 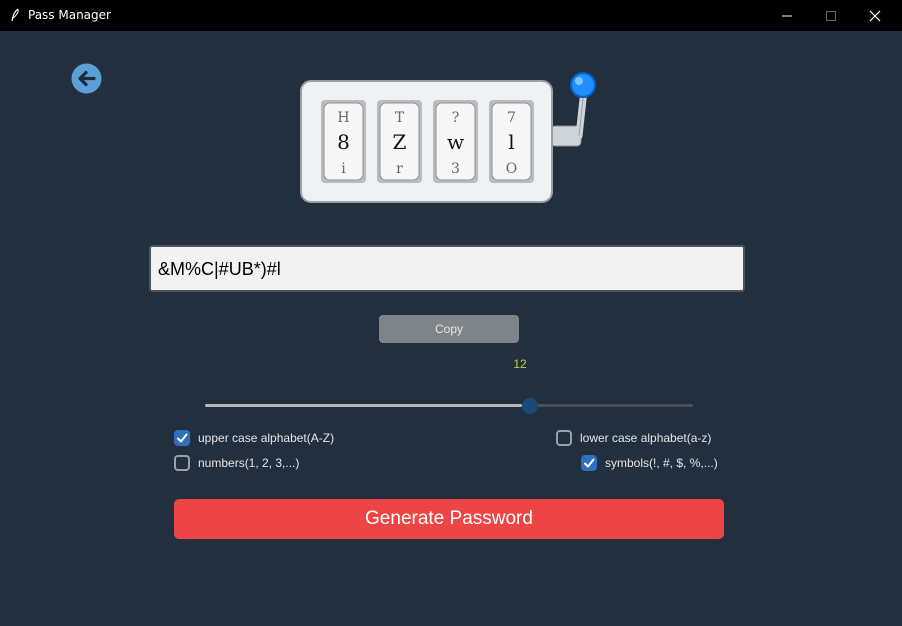 I want to click on length-slider, so click(x=449, y=406).